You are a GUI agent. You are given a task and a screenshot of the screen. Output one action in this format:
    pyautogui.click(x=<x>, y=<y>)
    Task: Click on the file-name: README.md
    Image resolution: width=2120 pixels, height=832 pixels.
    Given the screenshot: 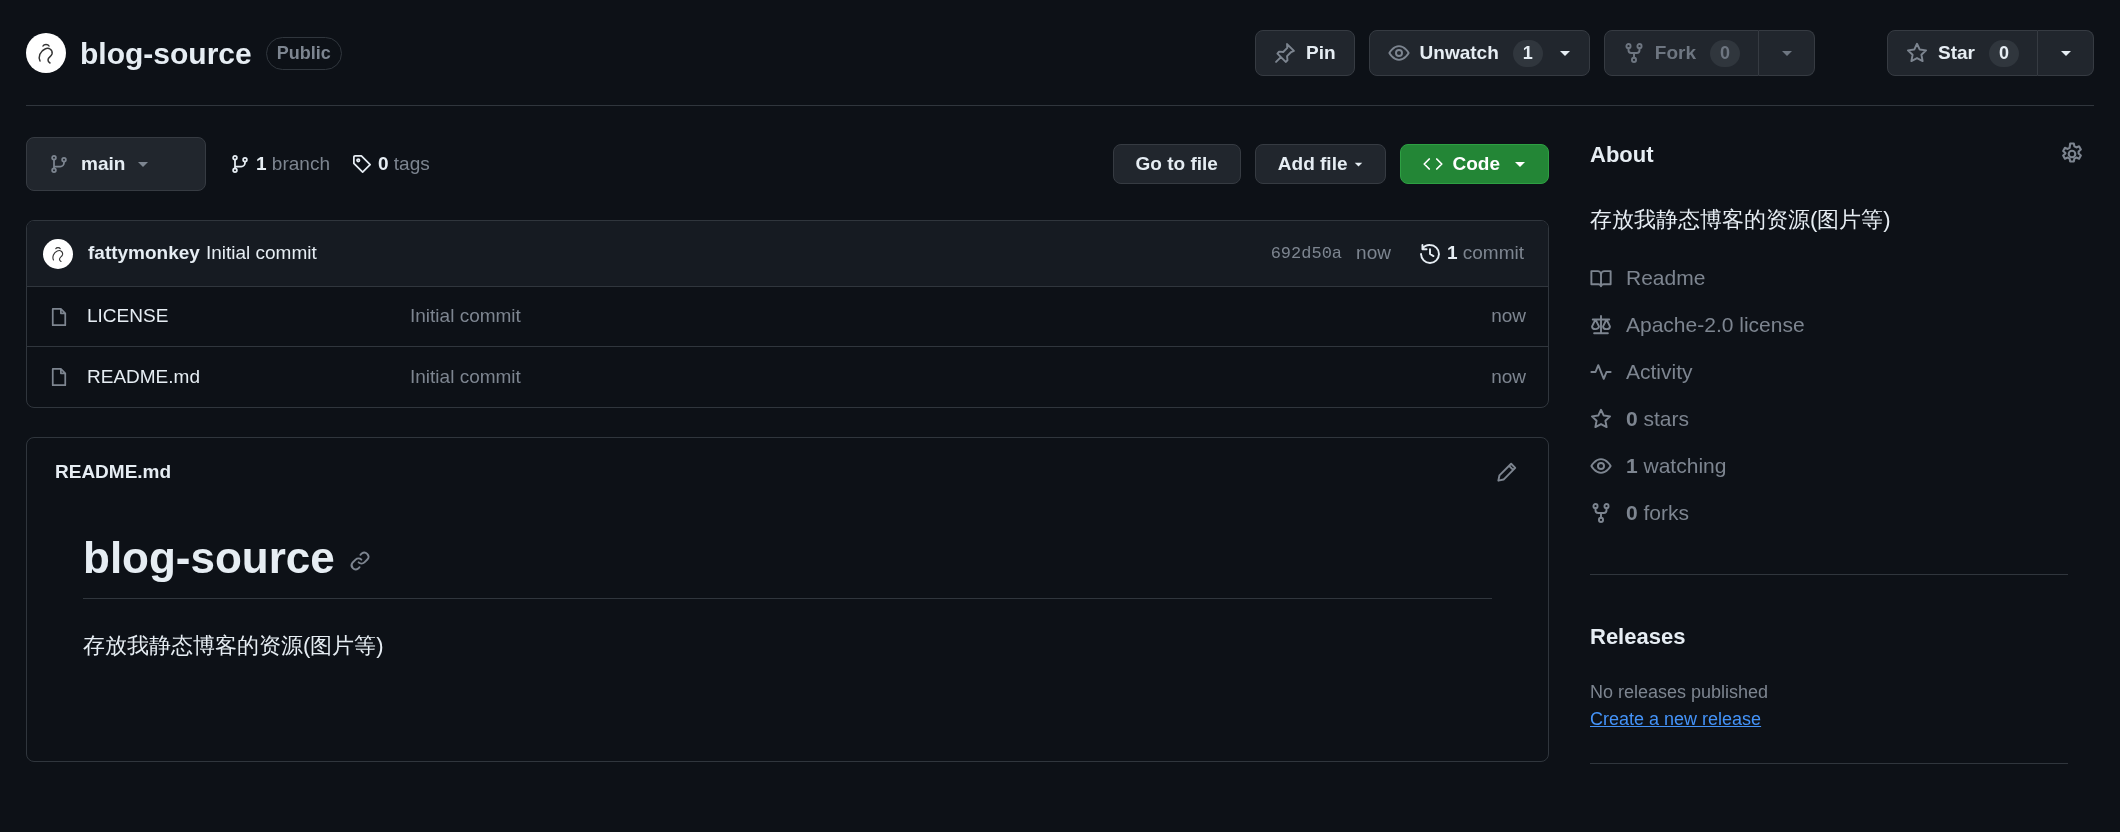 What is the action you would take?
    pyautogui.click(x=248, y=377)
    